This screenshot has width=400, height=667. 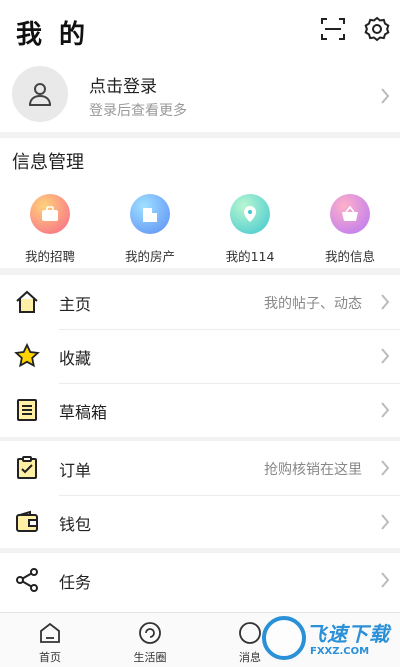 I want to click on top-bar: 我 的, so click(x=200, y=30).